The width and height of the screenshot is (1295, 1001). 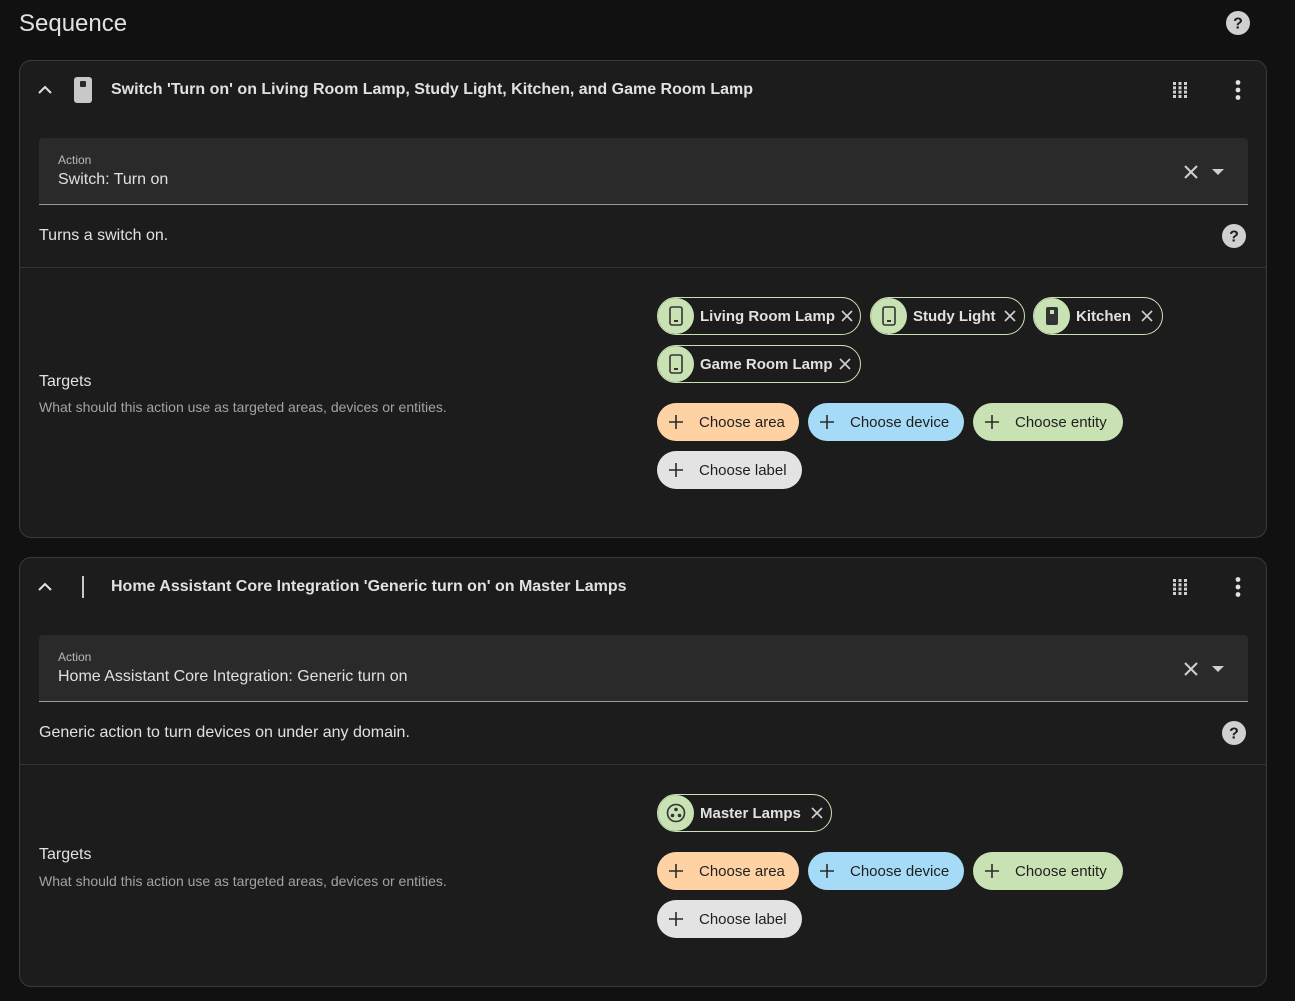 What do you see at coordinates (766, 364) in the screenshot?
I see `chip-label: Game Room Lamp` at bounding box center [766, 364].